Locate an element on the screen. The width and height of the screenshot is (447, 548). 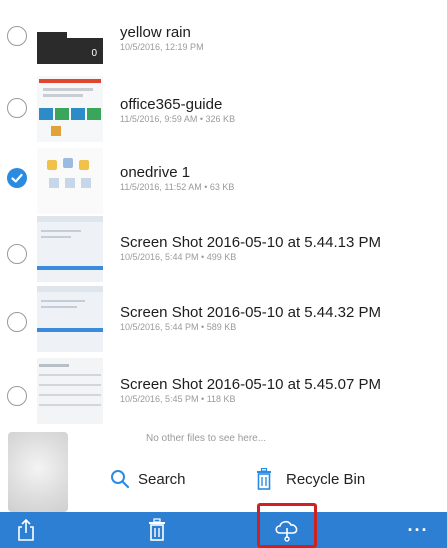
file-meta: 10/5/2016, 5:45 PM • 118 KB is located at coordinates (178, 399).